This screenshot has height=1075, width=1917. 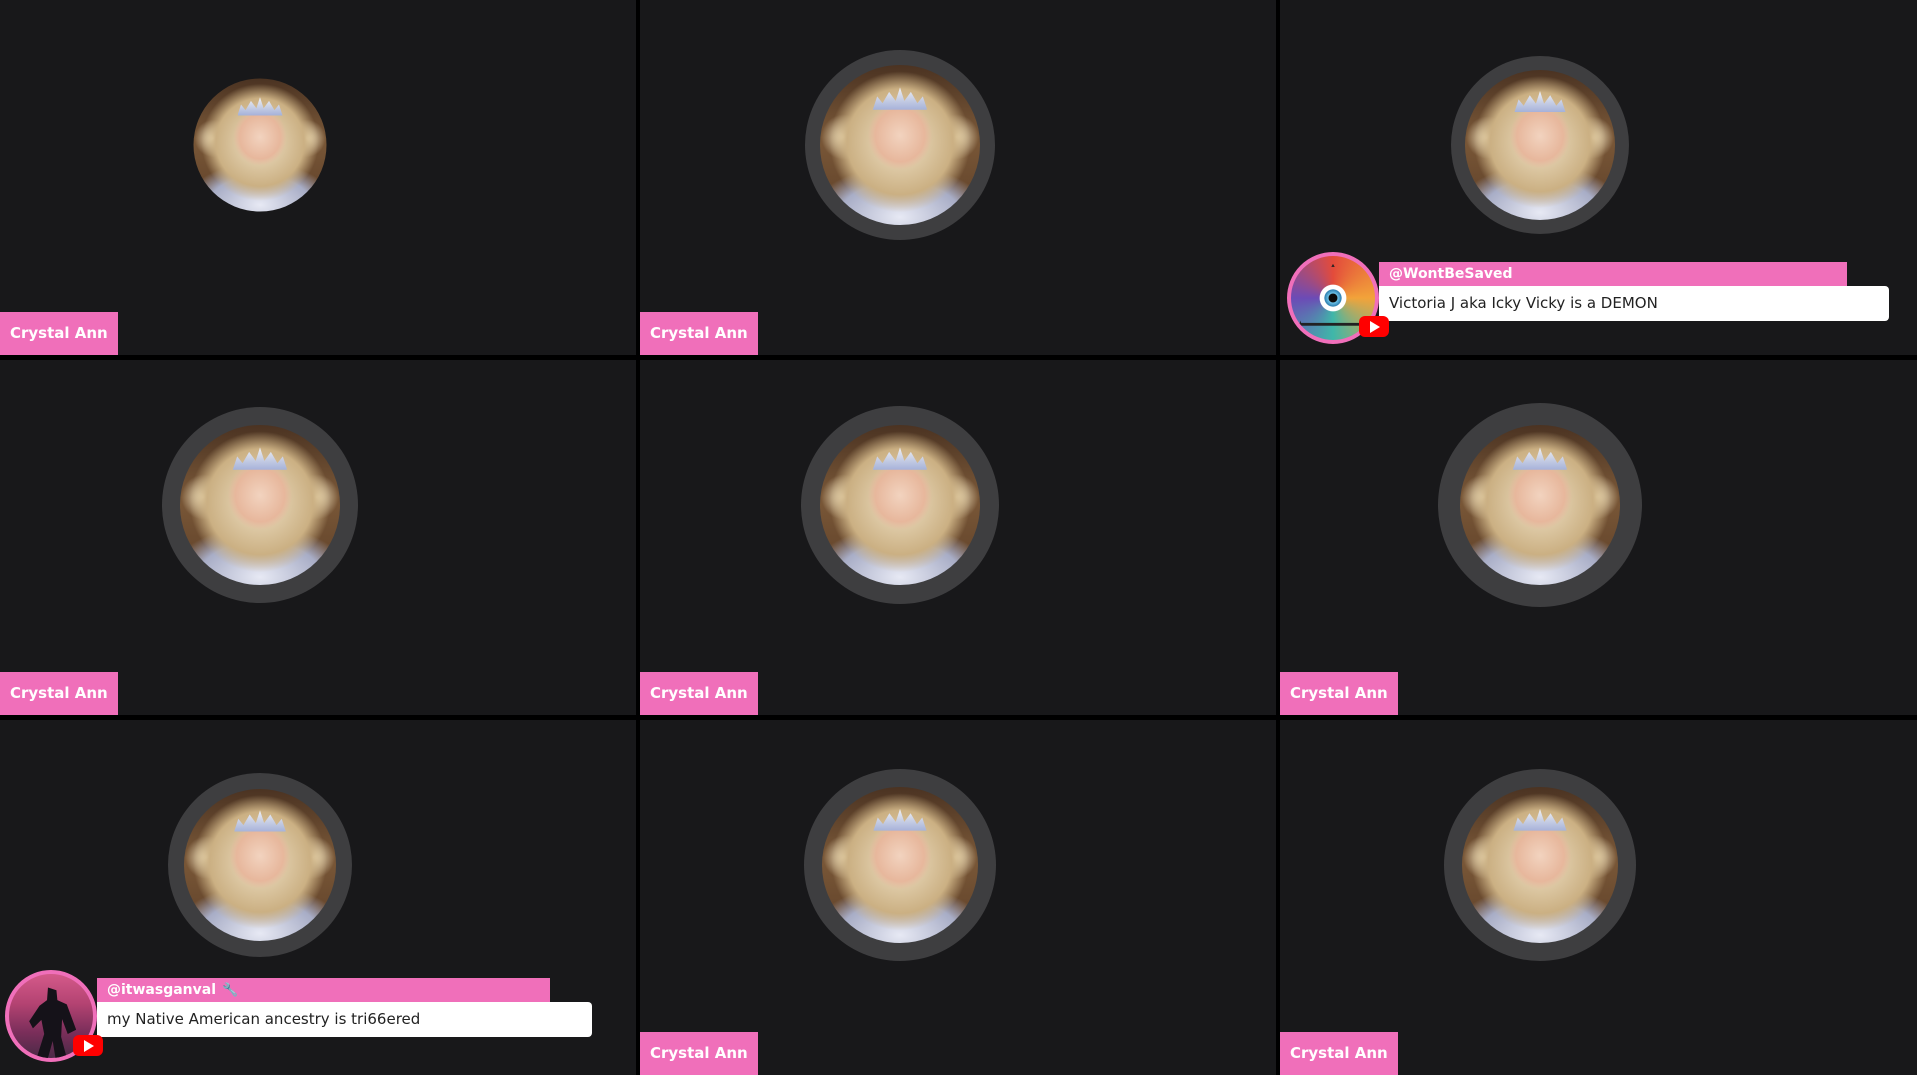 What do you see at coordinates (344, 1019) in the screenshot?
I see `chat-message-text: my Native American ancestry is tri66ered` at bounding box center [344, 1019].